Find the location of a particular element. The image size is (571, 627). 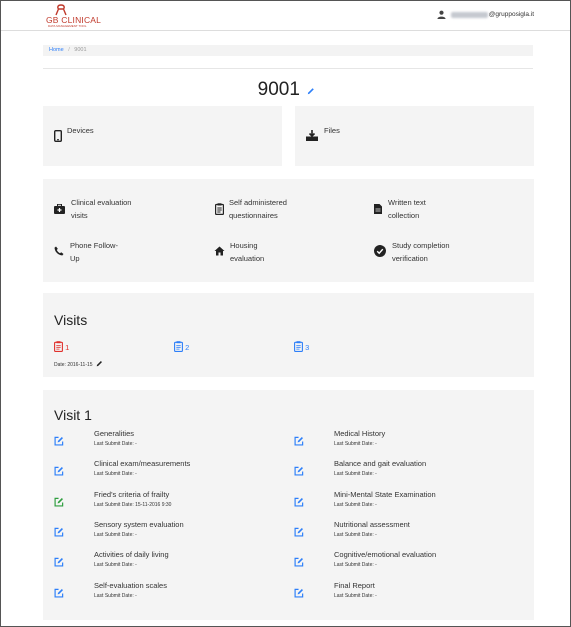

form-name: Activities of daily living is located at coordinates (131, 554).